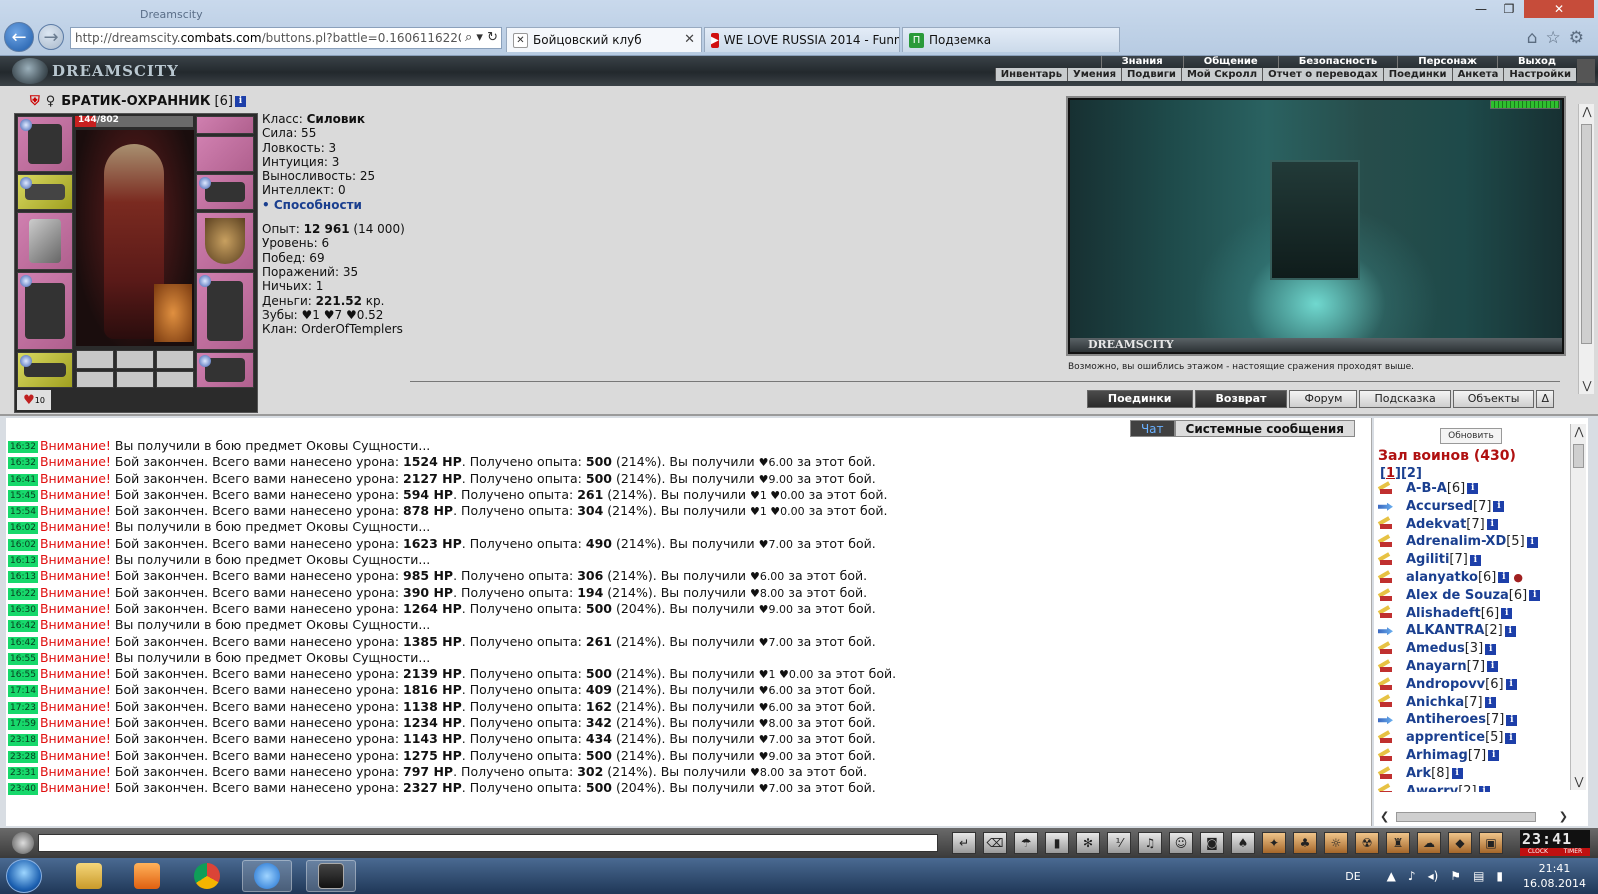 The height and width of the screenshot is (894, 1598). What do you see at coordinates (23, 642) in the screenshot?
I see `message-time: 16:42` at bounding box center [23, 642].